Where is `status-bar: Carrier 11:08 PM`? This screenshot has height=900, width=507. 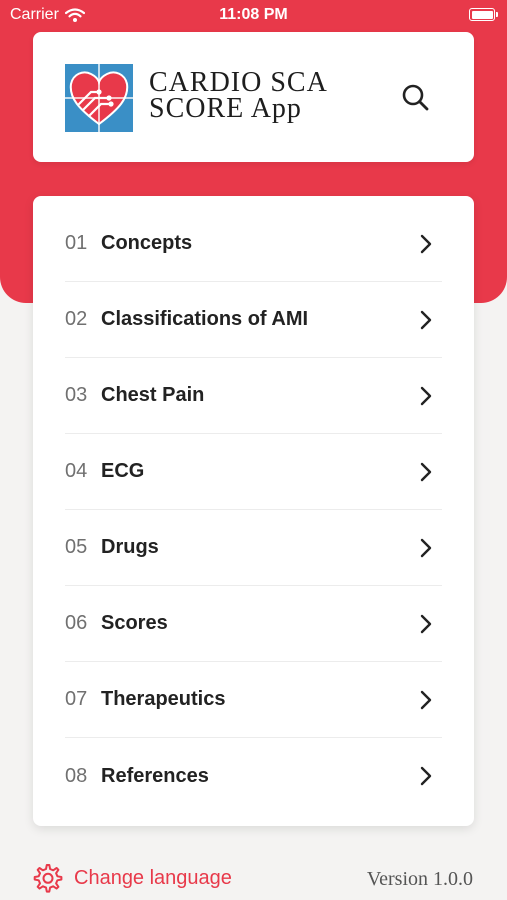
status-bar: Carrier 11:08 PM is located at coordinates (253, 15).